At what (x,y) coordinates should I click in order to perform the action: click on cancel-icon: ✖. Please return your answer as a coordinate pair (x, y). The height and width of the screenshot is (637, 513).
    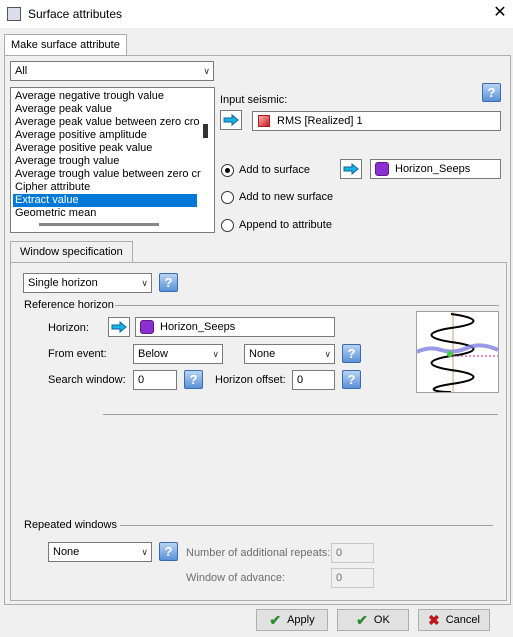
    Looking at the image, I should click on (434, 619).